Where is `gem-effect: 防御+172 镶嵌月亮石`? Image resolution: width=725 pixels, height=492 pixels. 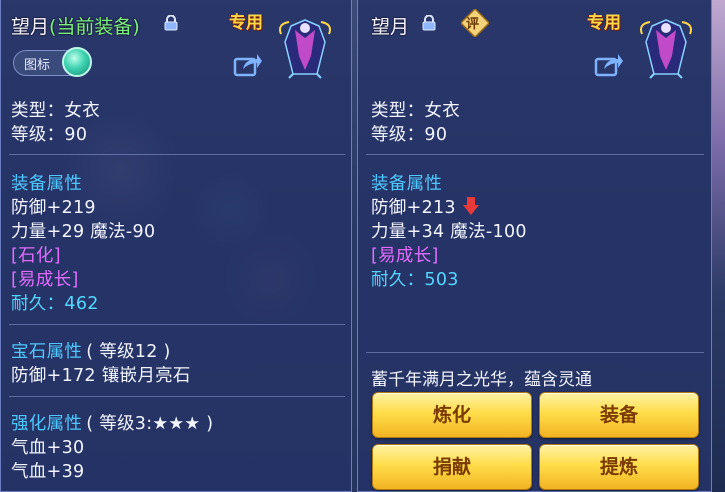 gem-effect: 防御+172 镶嵌月亮石 is located at coordinates (101, 376).